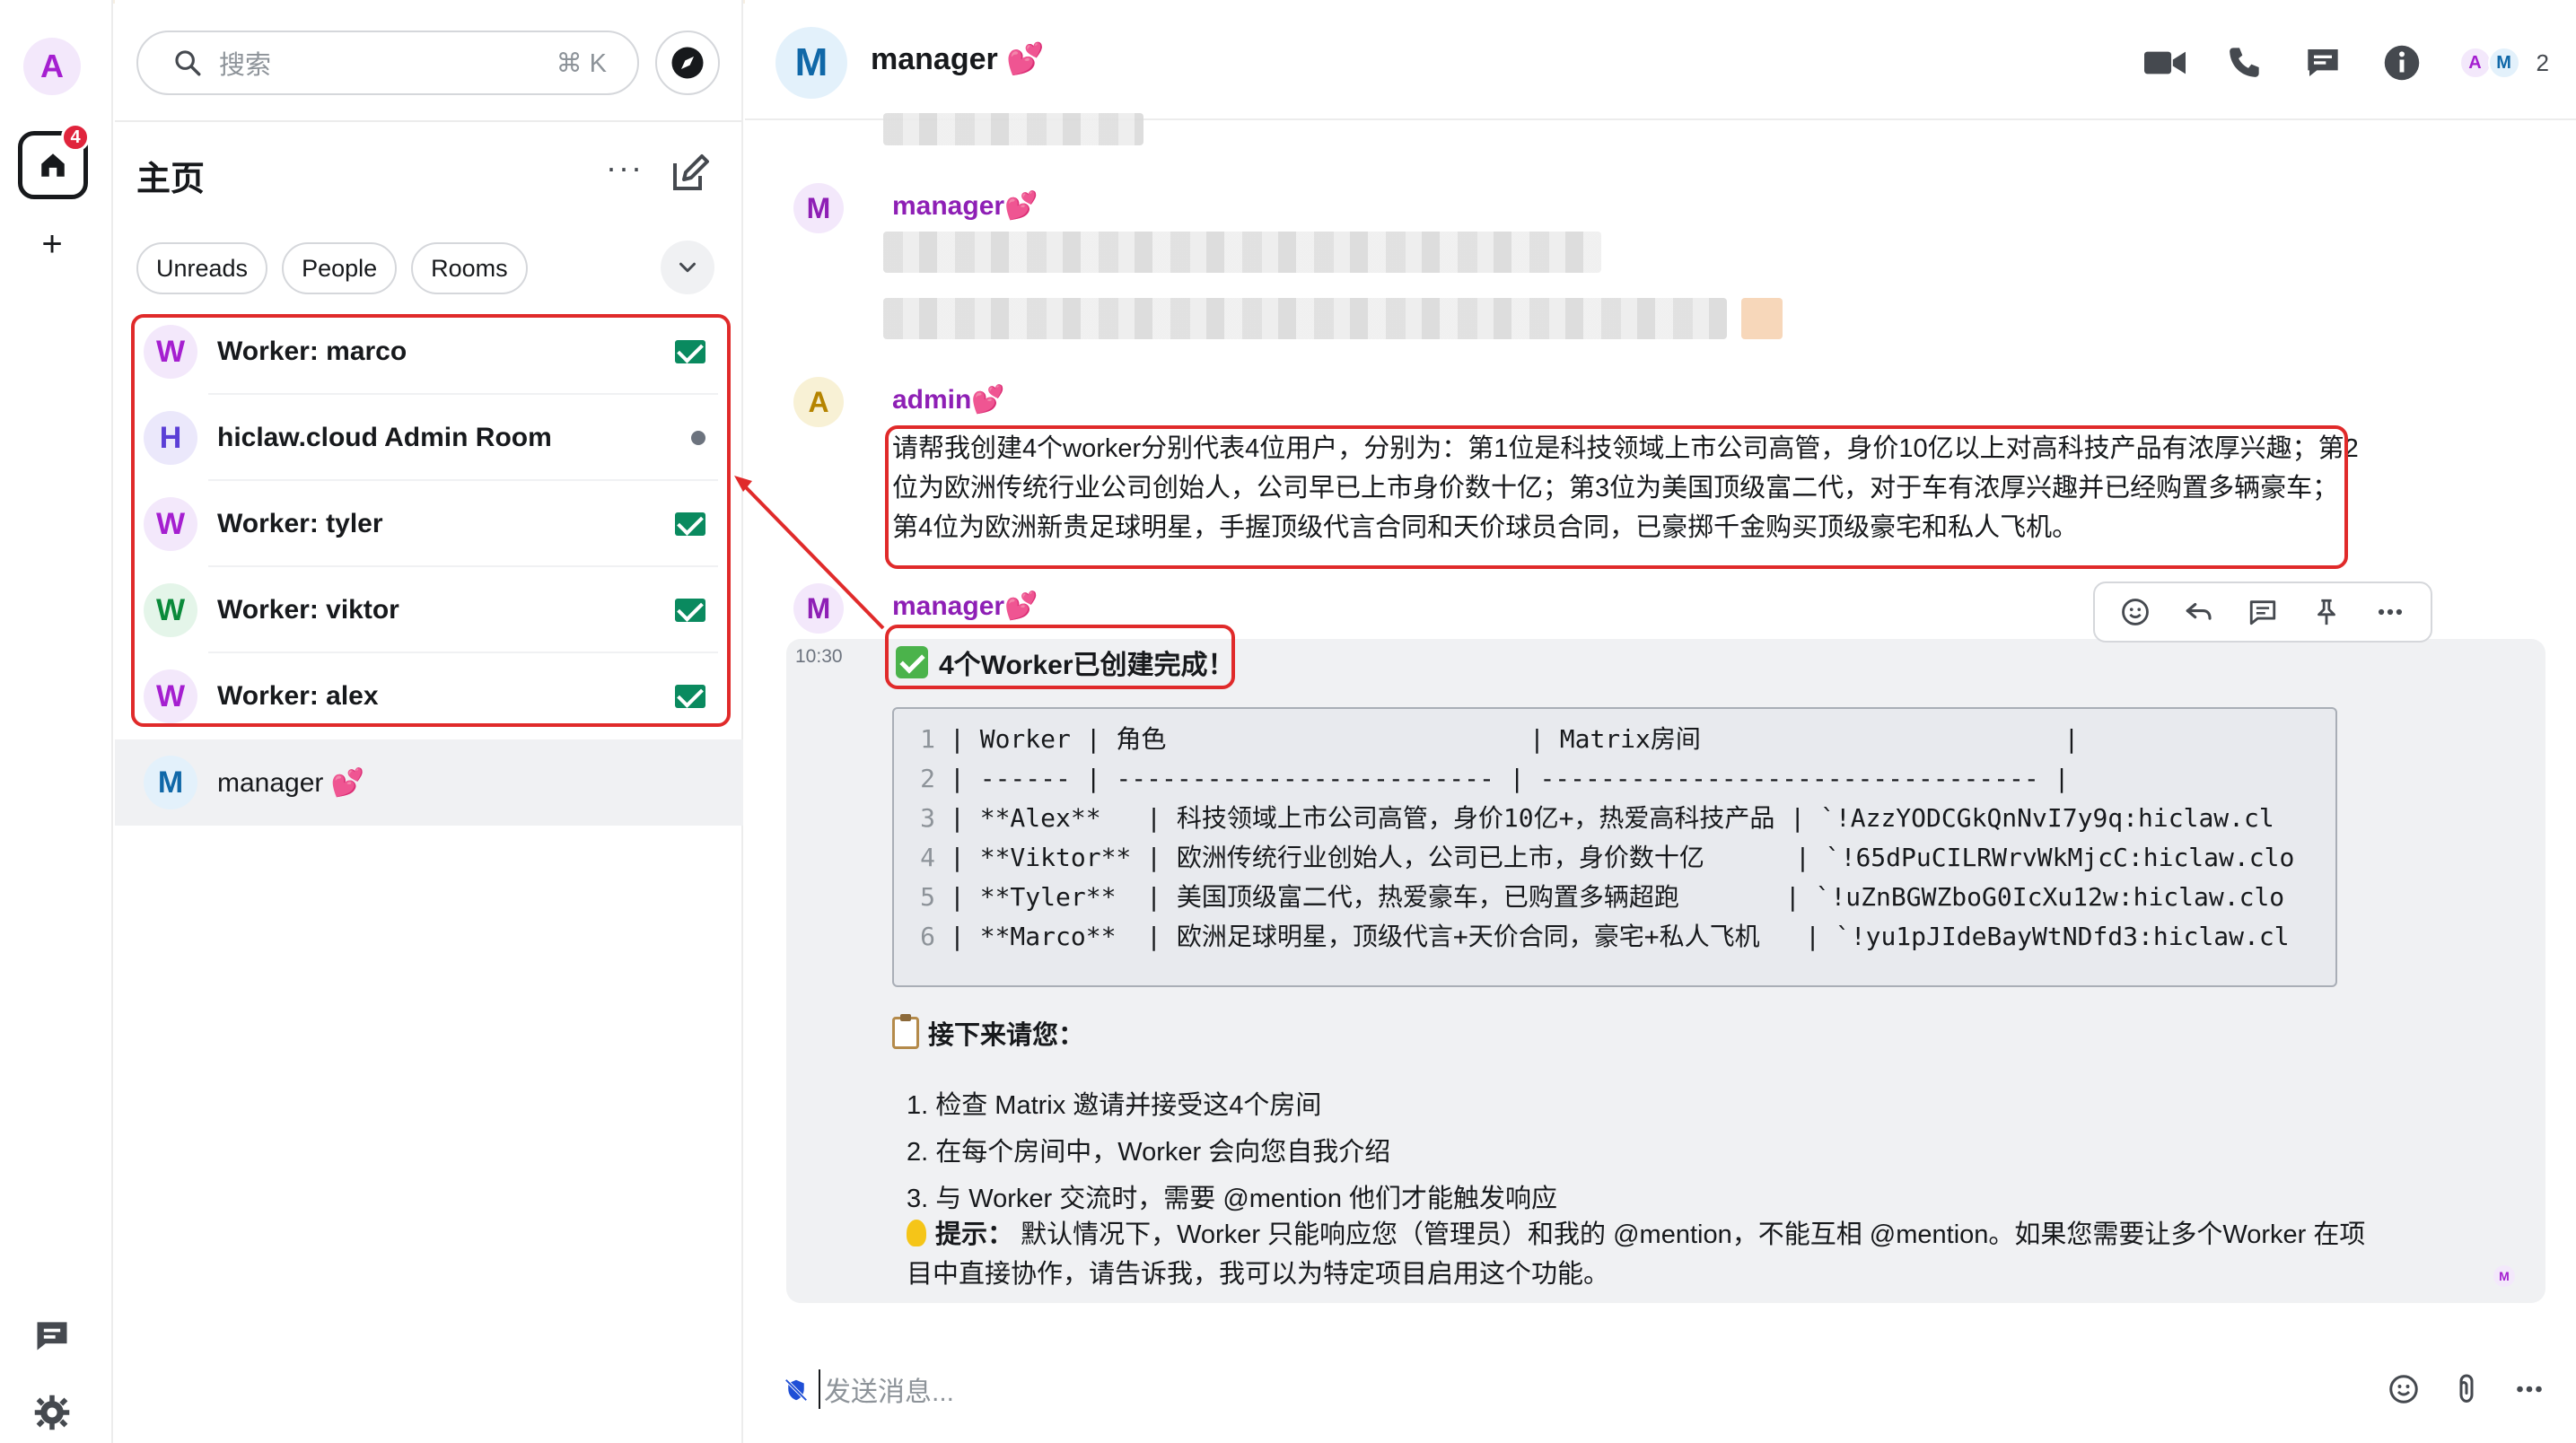 The width and height of the screenshot is (2576, 1443). I want to click on room-title-text: manager, so click(934, 59).